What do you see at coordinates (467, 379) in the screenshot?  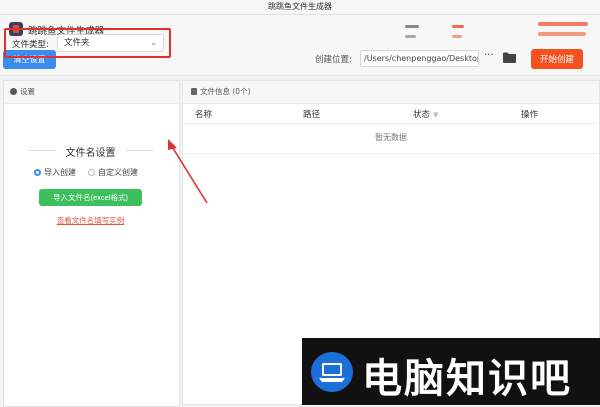 I see `watermark-text: 电脑知识吧` at bounding box center [467, 379].